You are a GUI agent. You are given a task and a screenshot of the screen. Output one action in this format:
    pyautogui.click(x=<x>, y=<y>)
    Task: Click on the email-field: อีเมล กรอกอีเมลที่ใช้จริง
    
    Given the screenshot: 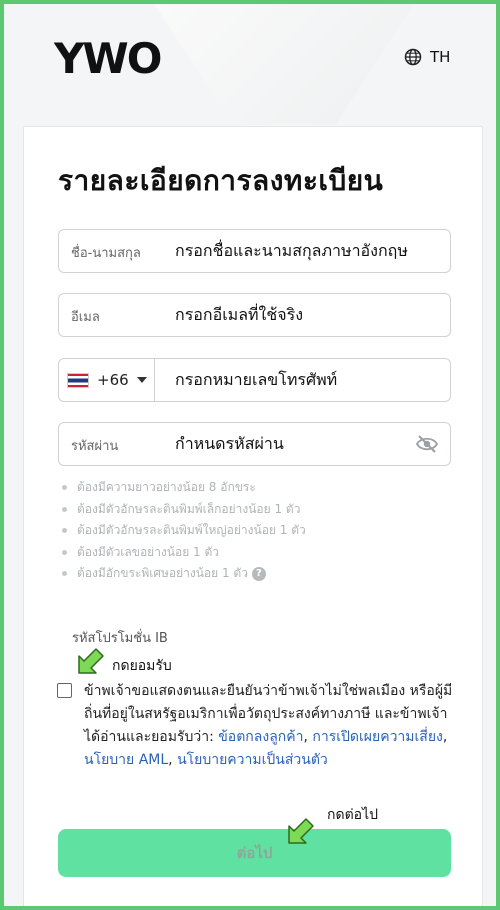 What is the action you would take?
    pyautogui.click(x=254, y=315)
    